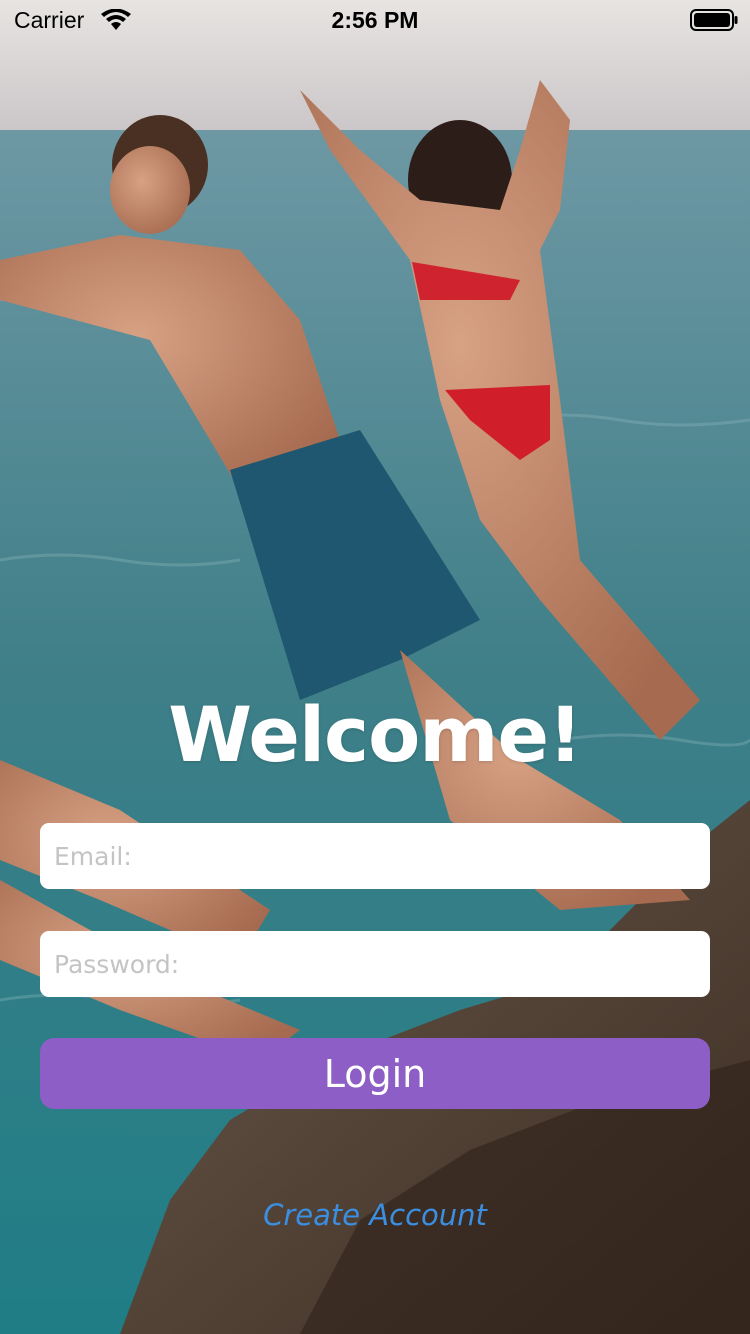 The image size is (750, 1334). I want to click on battery-icon, so click(714, 20).